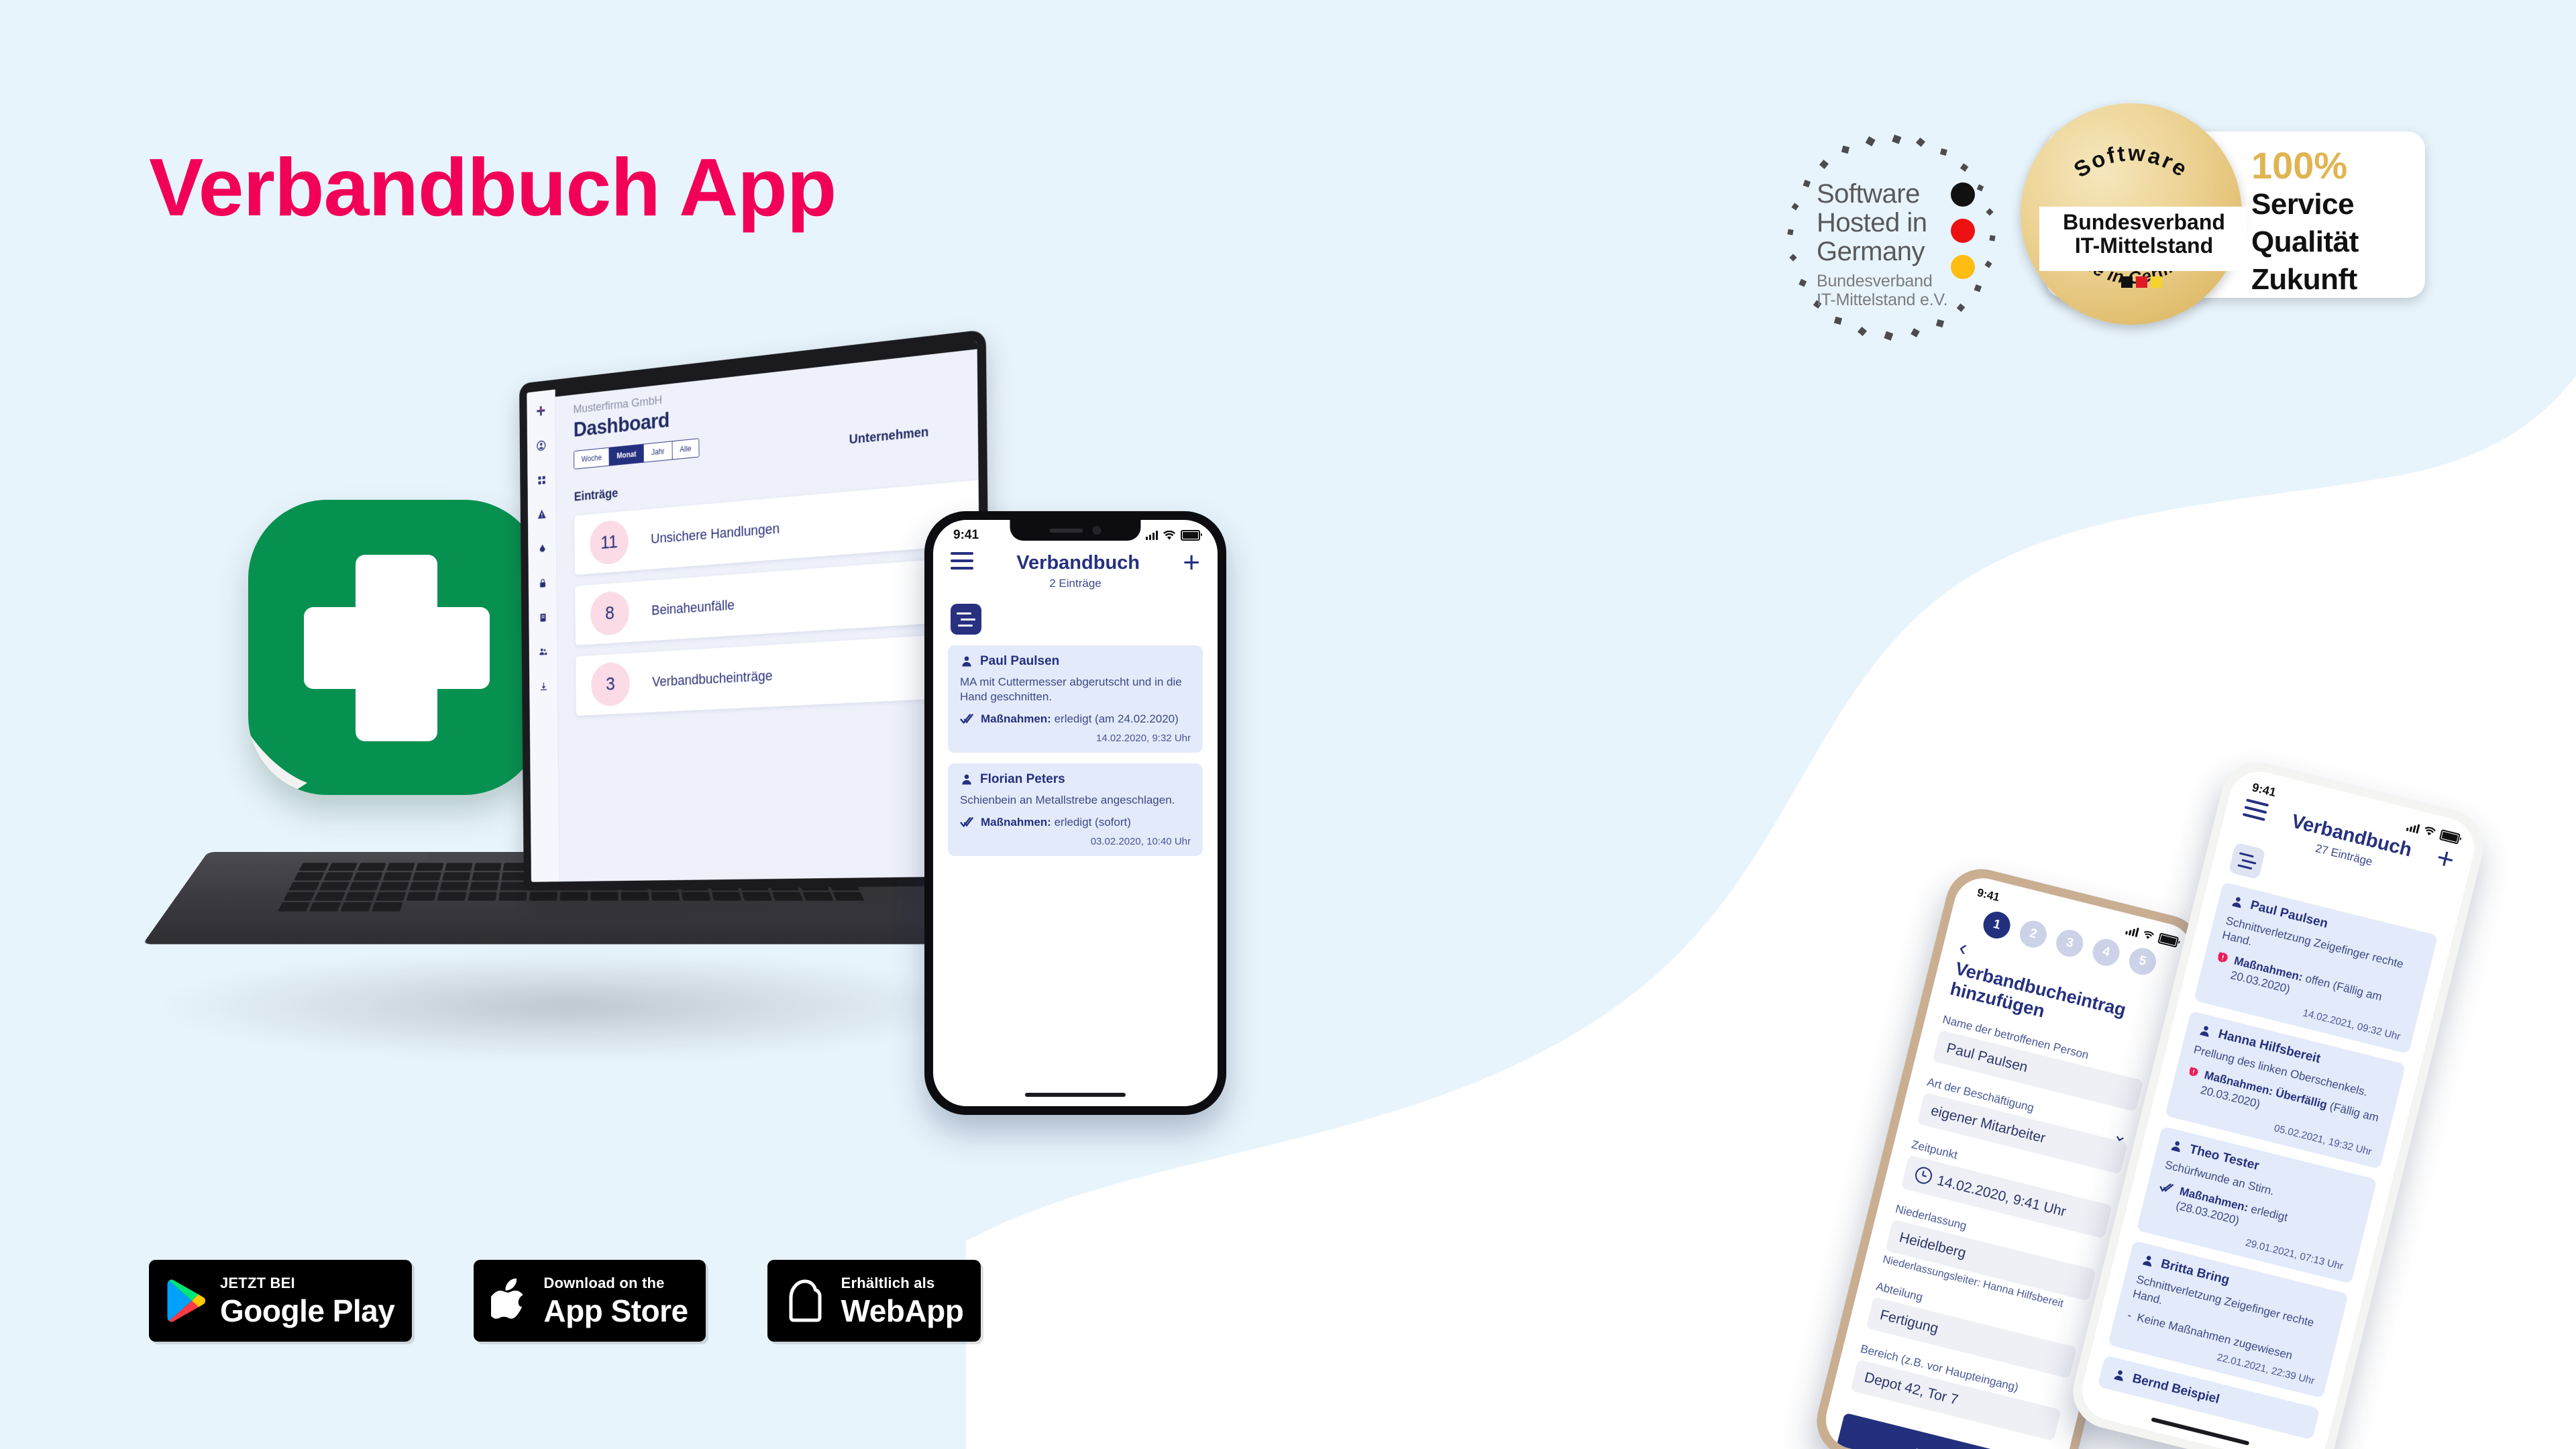  I want to click on entry-measures: Maßnahmen: erledigt (am 24.02.2020), so click(1075, 719).